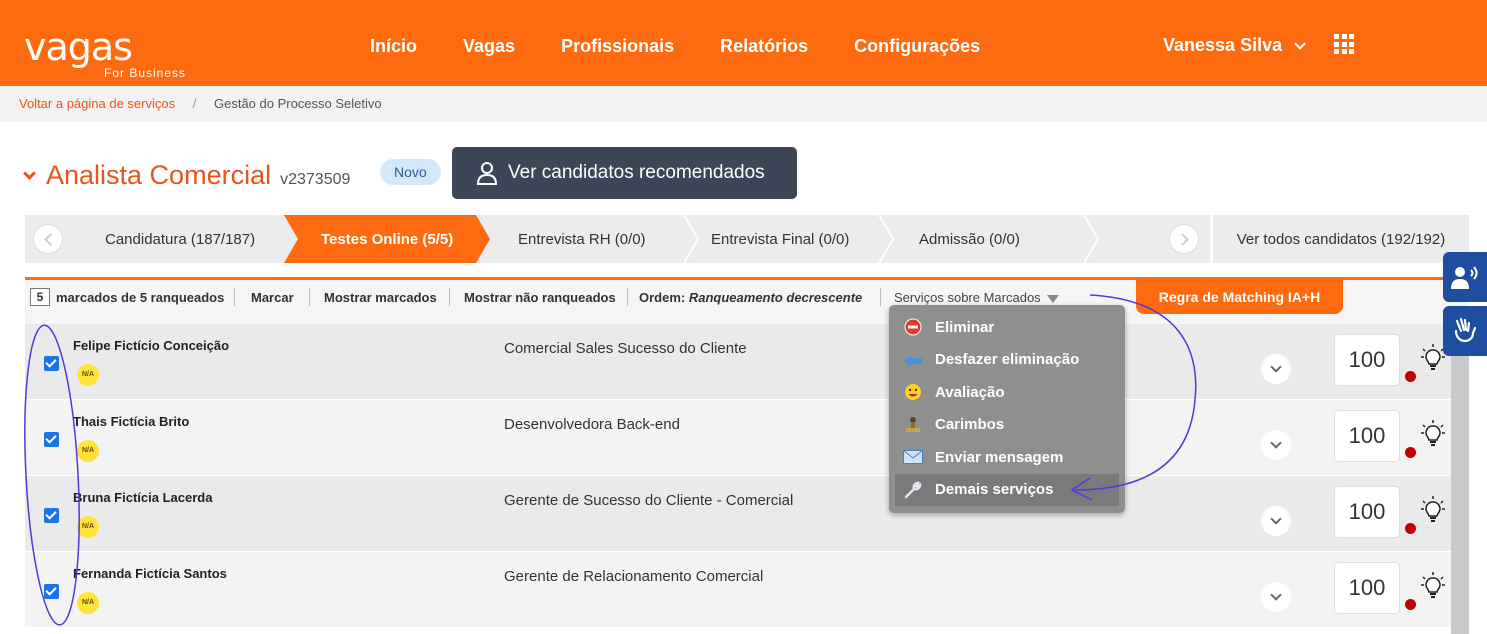  I want to click on candidate-name: Bruna Fictícia Lacerda, so click(142, 497).